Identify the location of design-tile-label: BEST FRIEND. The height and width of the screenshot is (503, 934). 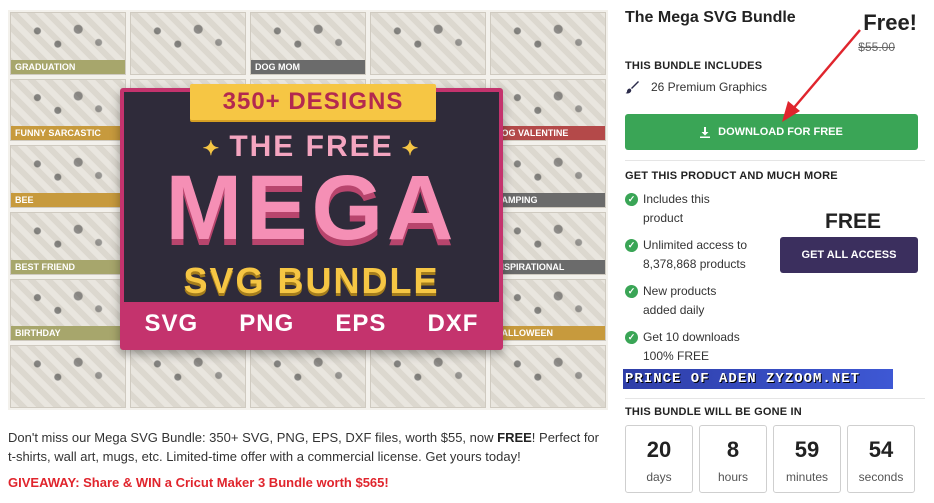
(68, 266).